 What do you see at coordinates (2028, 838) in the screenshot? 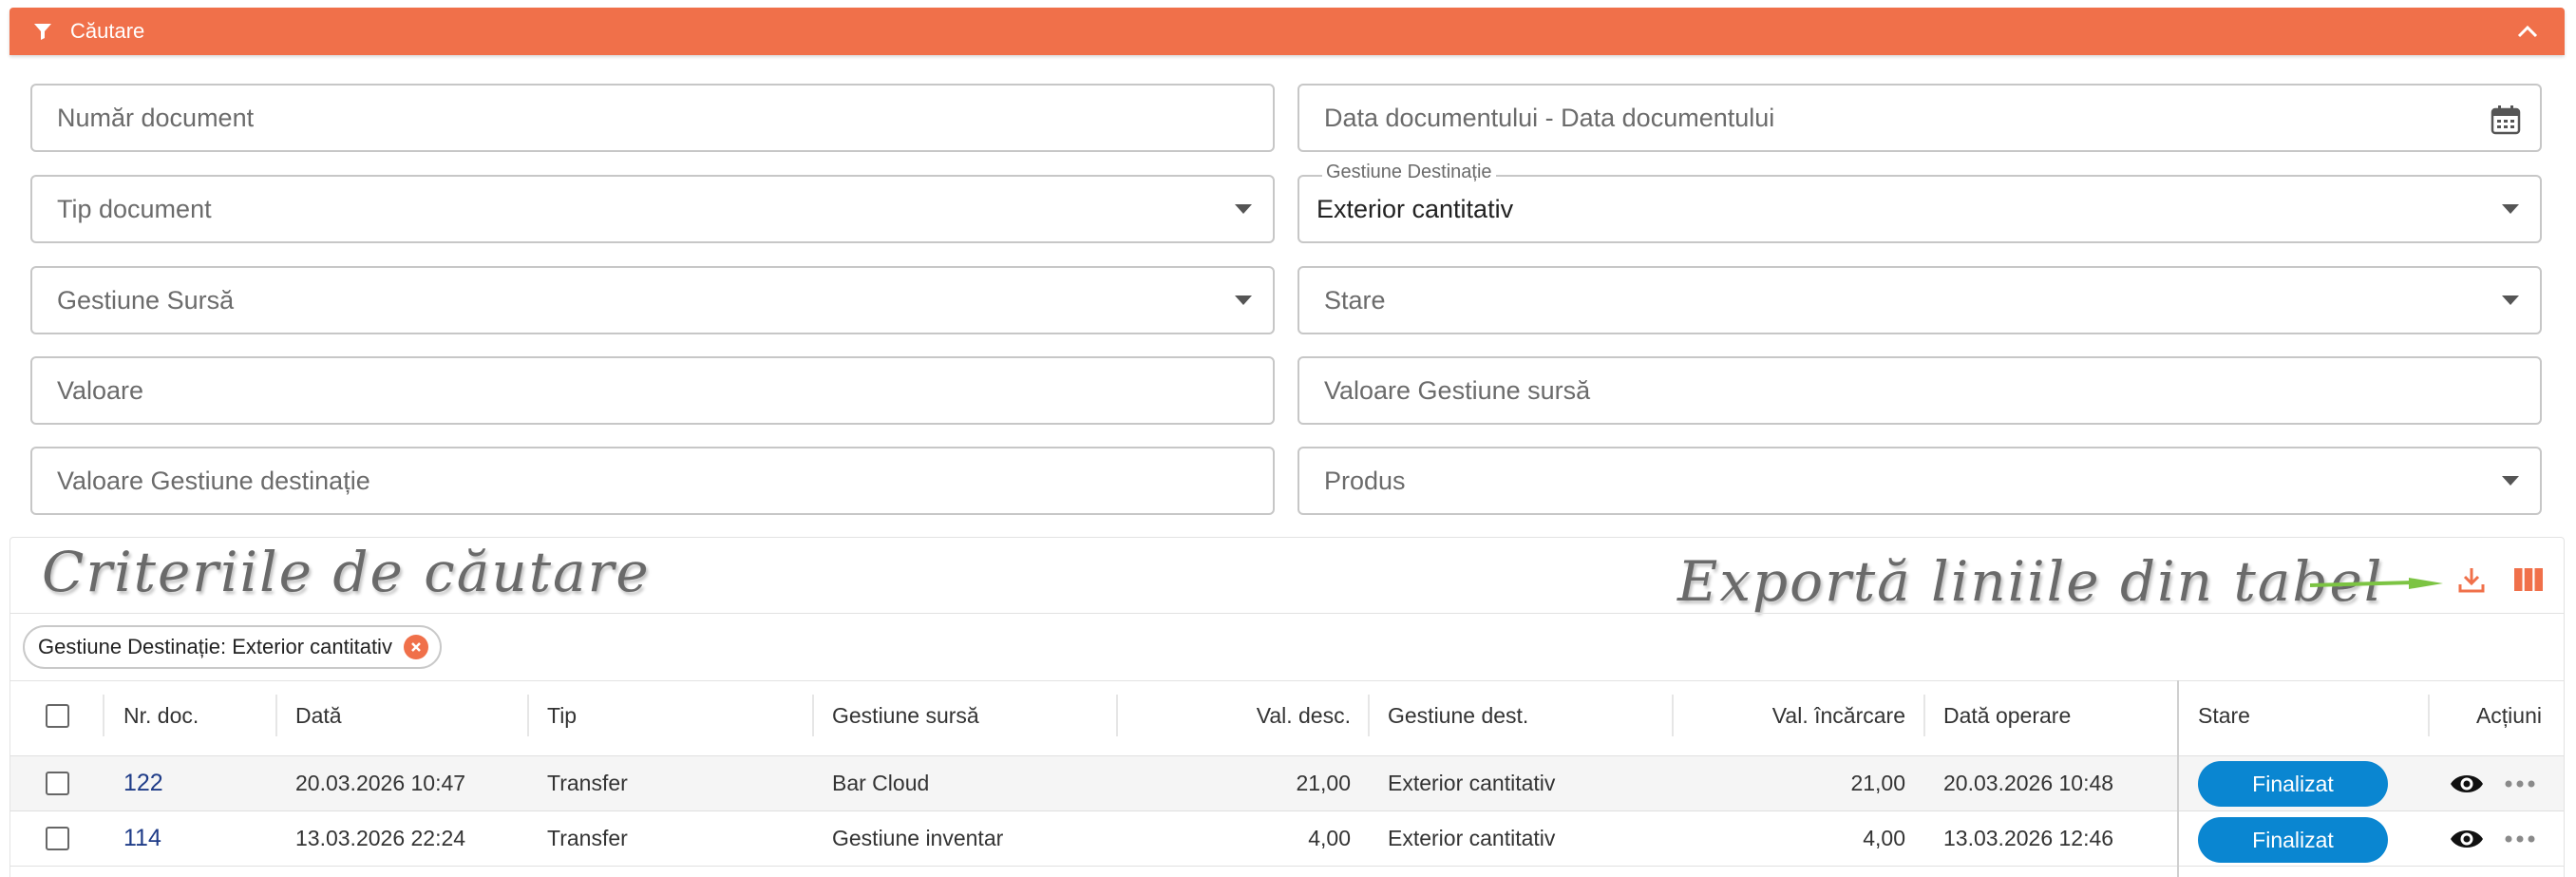
I see `cell-data-operare: 13.03.2026 12:46` at bounding box center [2028, 838].